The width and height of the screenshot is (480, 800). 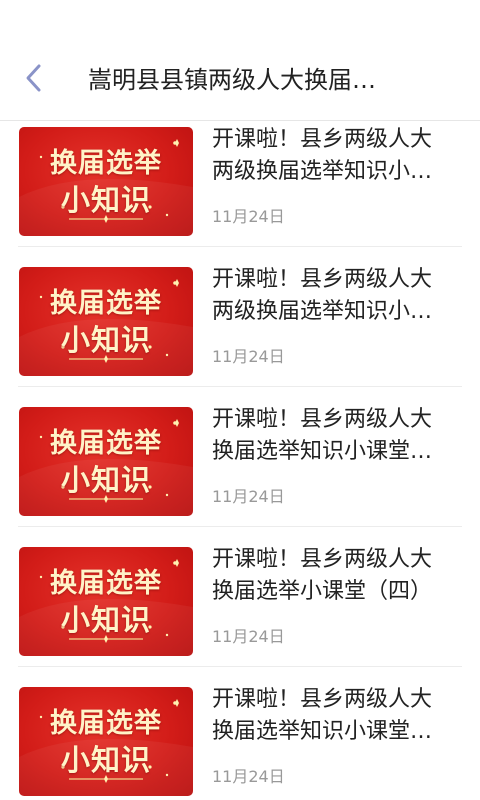 What do you see at coordinates (322, 591) in the screenshot?
I see `article-title-line2: 换届选举小课堂（四）` at bounding box center [322, 591].